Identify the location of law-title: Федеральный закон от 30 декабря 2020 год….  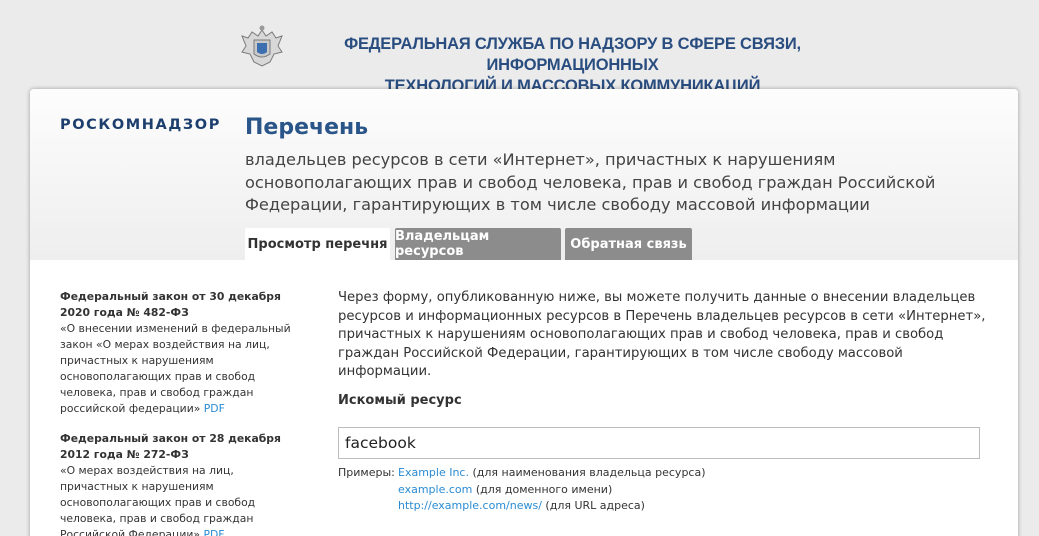
(170, 304).